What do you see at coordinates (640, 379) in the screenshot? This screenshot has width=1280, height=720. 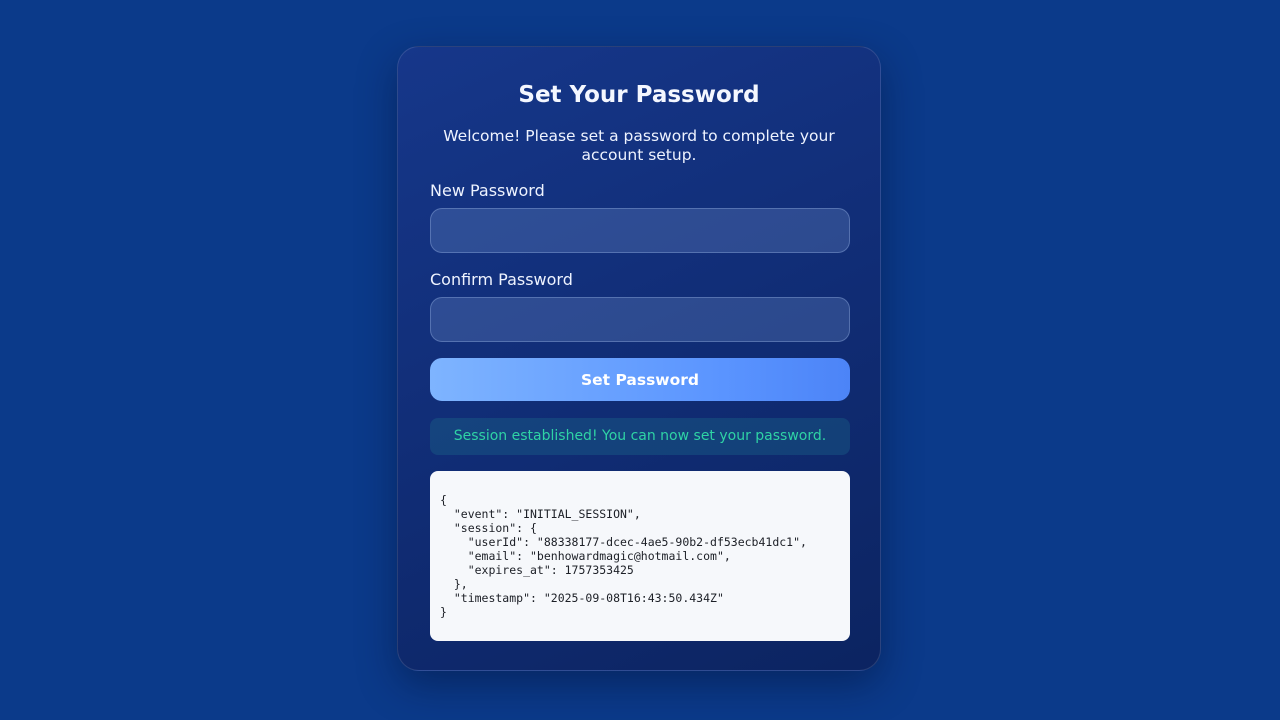 I see `set-password-button: Set Password` at bounding box center [640, 379].